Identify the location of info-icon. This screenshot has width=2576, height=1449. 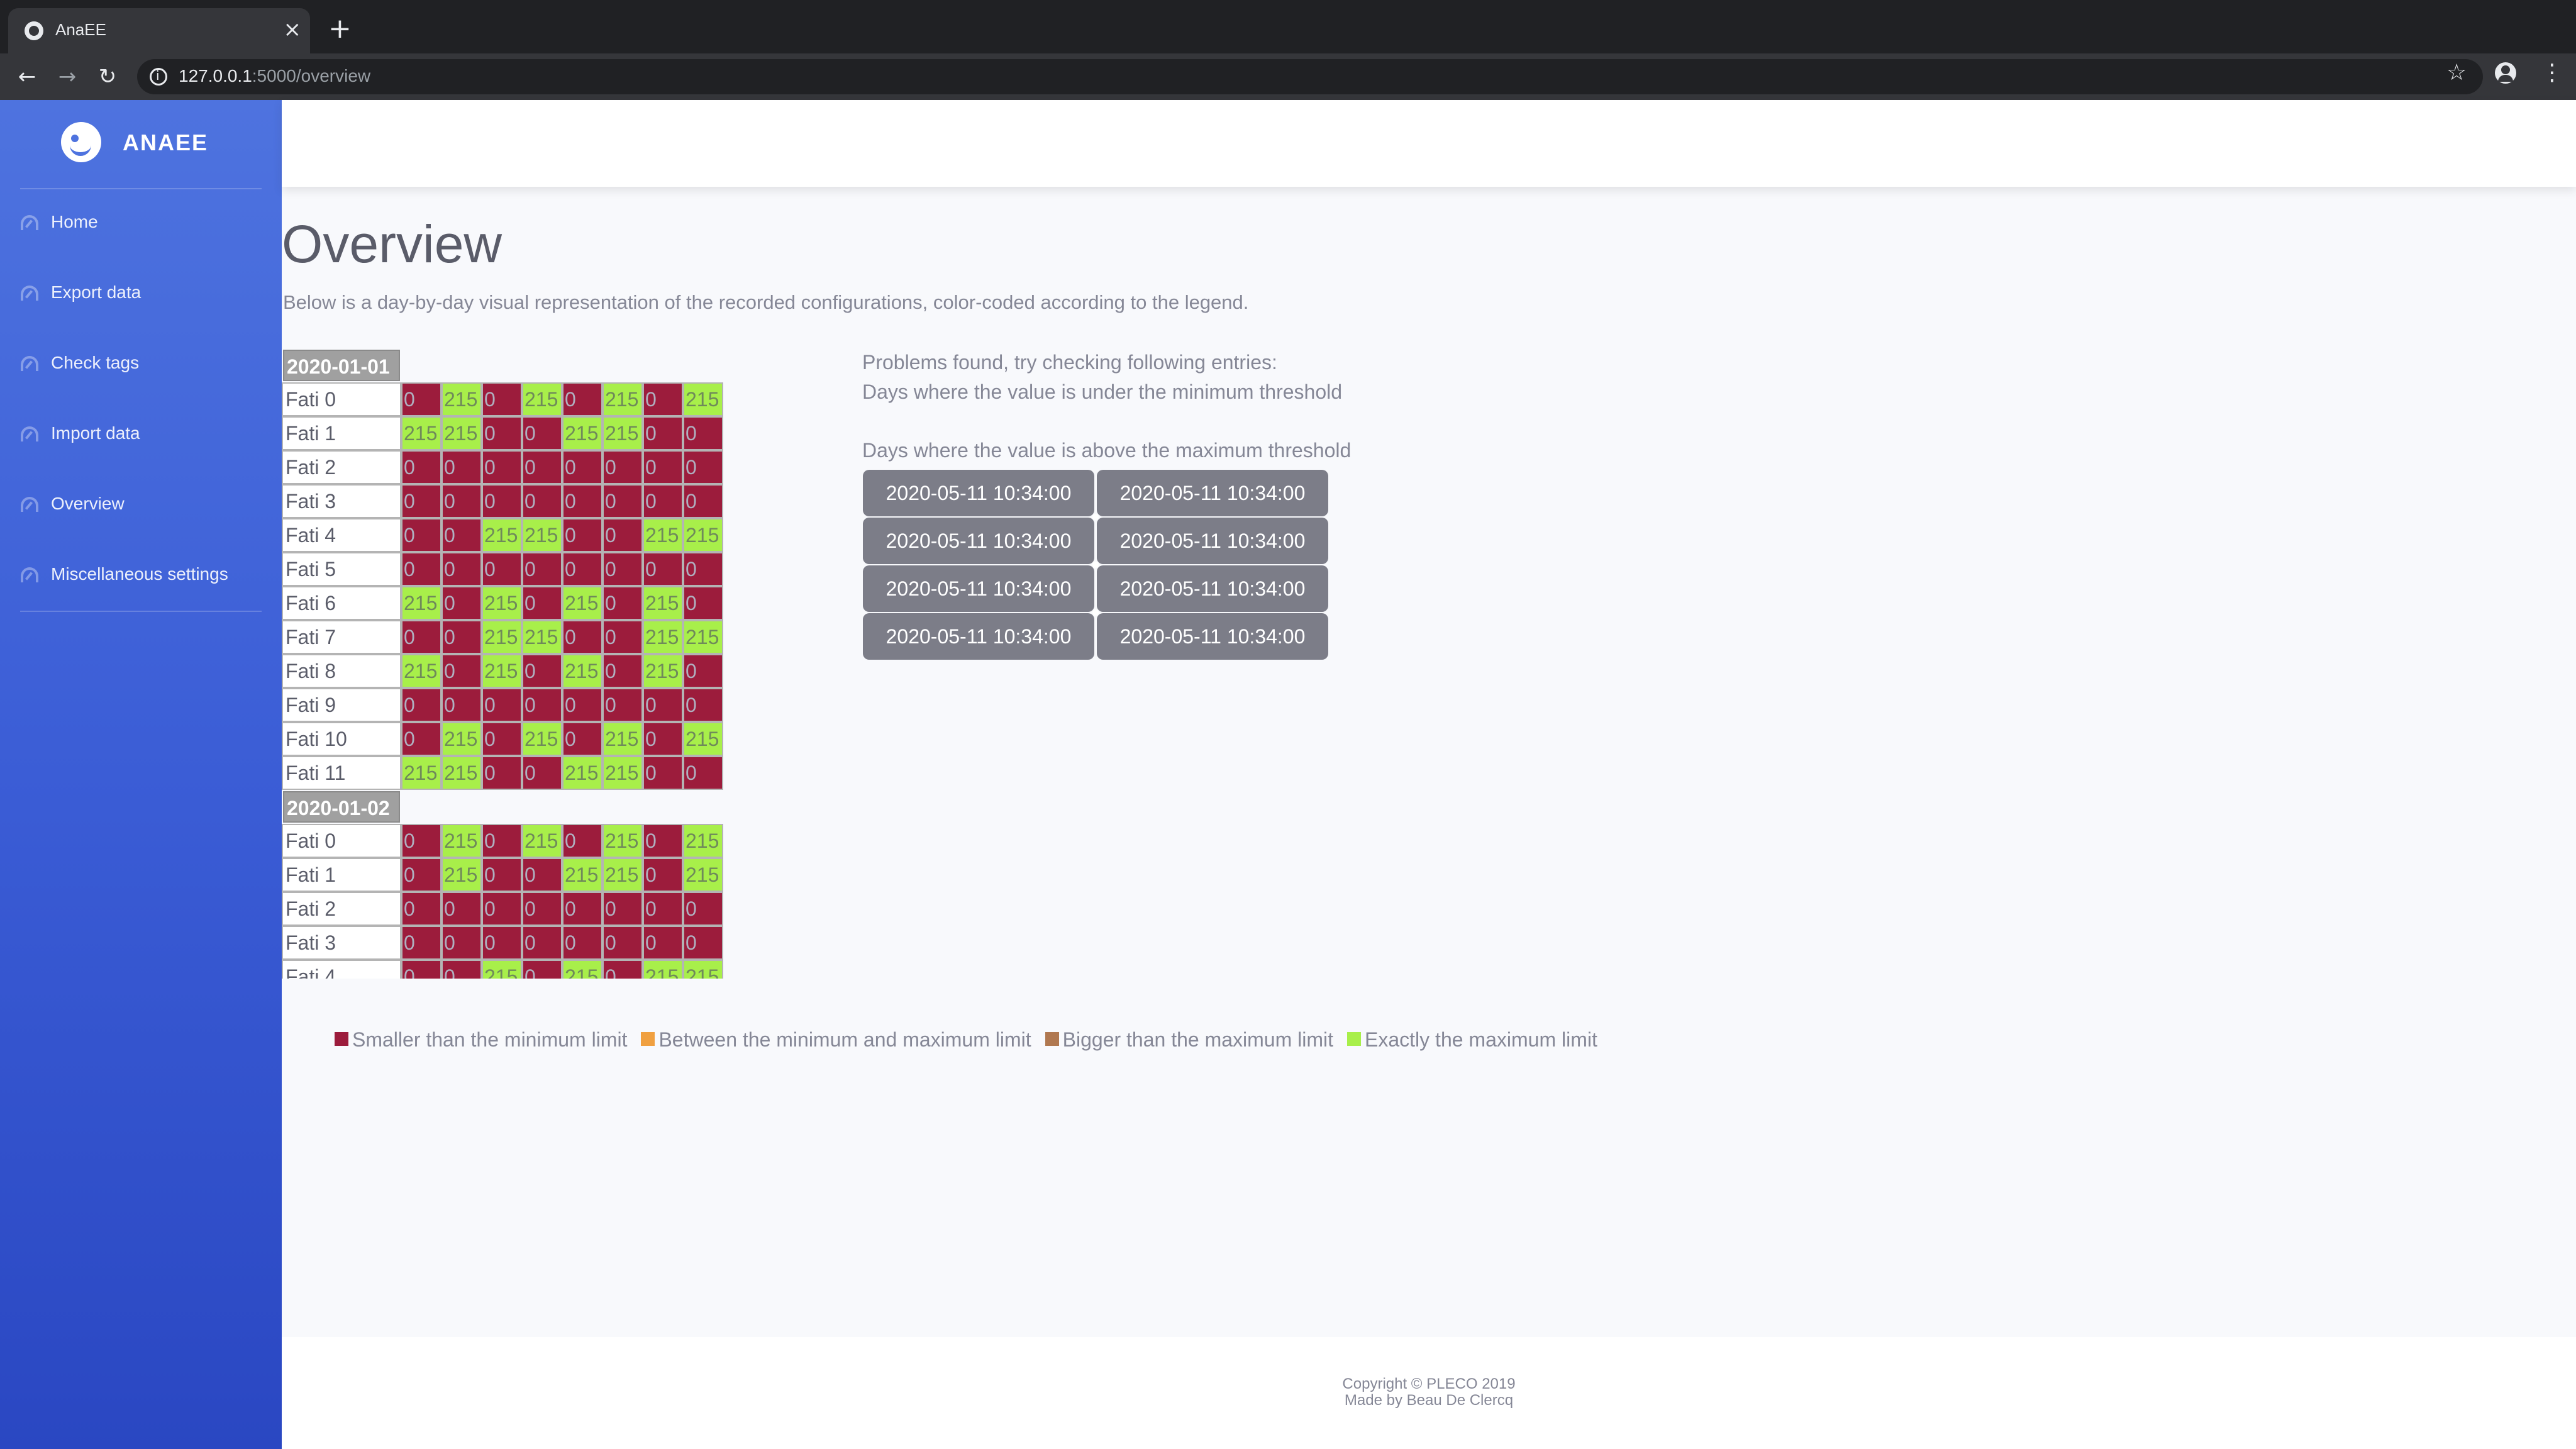
(158, 77).